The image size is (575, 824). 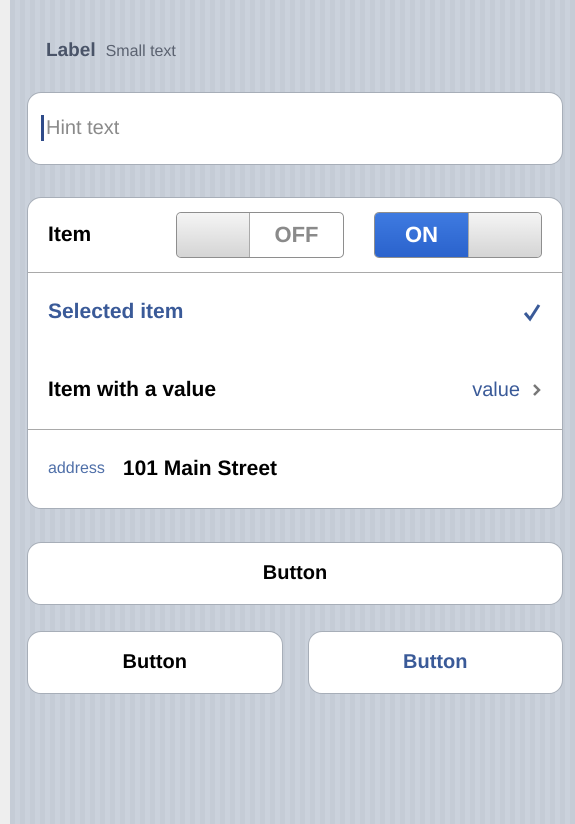 I want to click on label-text: Label, so click(x=71, y=51).